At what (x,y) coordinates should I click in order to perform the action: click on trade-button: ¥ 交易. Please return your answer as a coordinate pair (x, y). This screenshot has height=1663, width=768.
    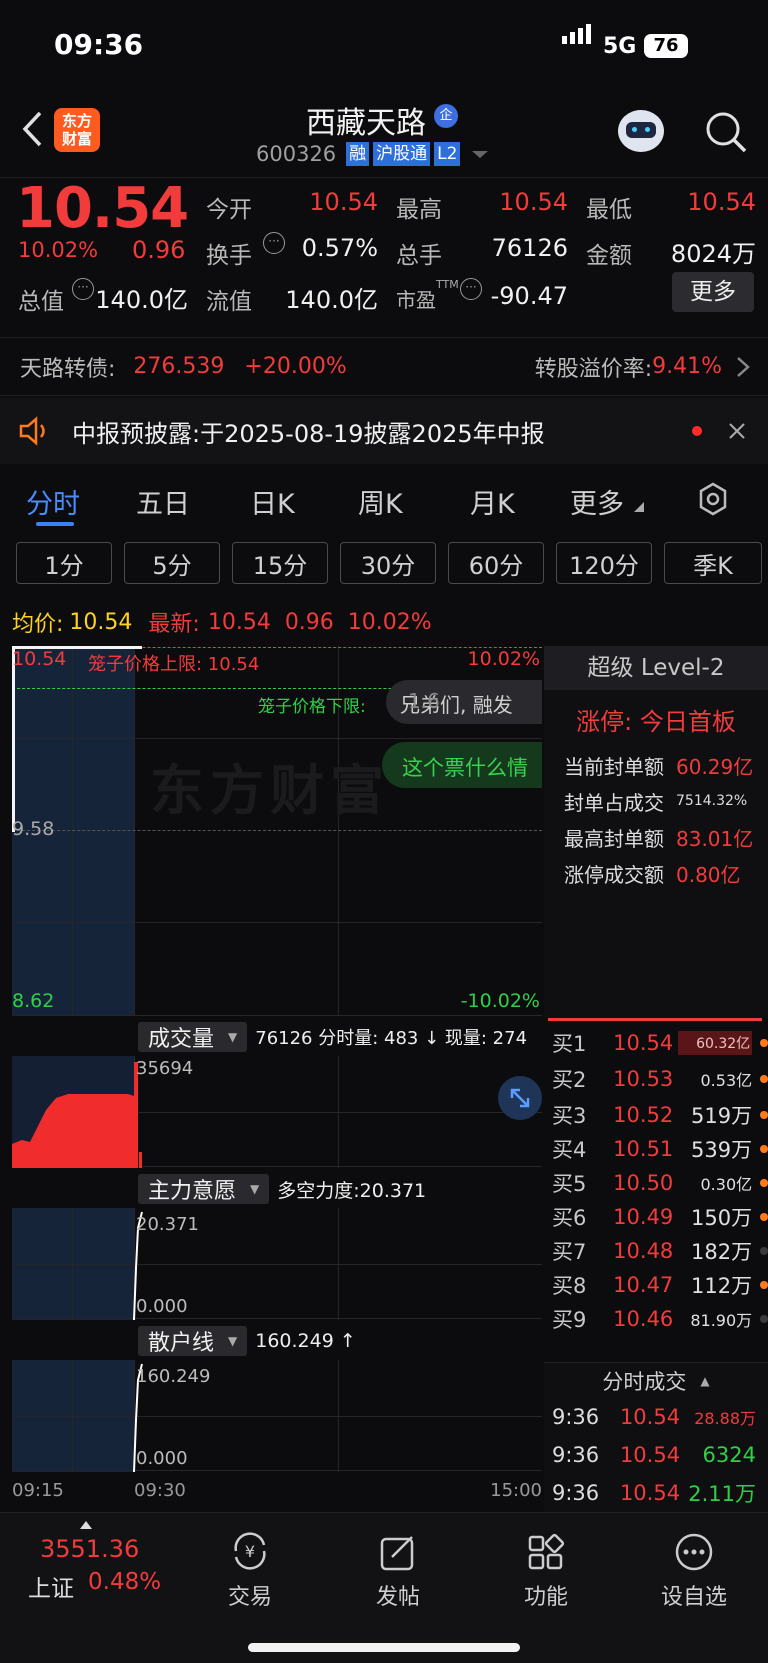
    Looking at the image, I should click on (250, 1567).